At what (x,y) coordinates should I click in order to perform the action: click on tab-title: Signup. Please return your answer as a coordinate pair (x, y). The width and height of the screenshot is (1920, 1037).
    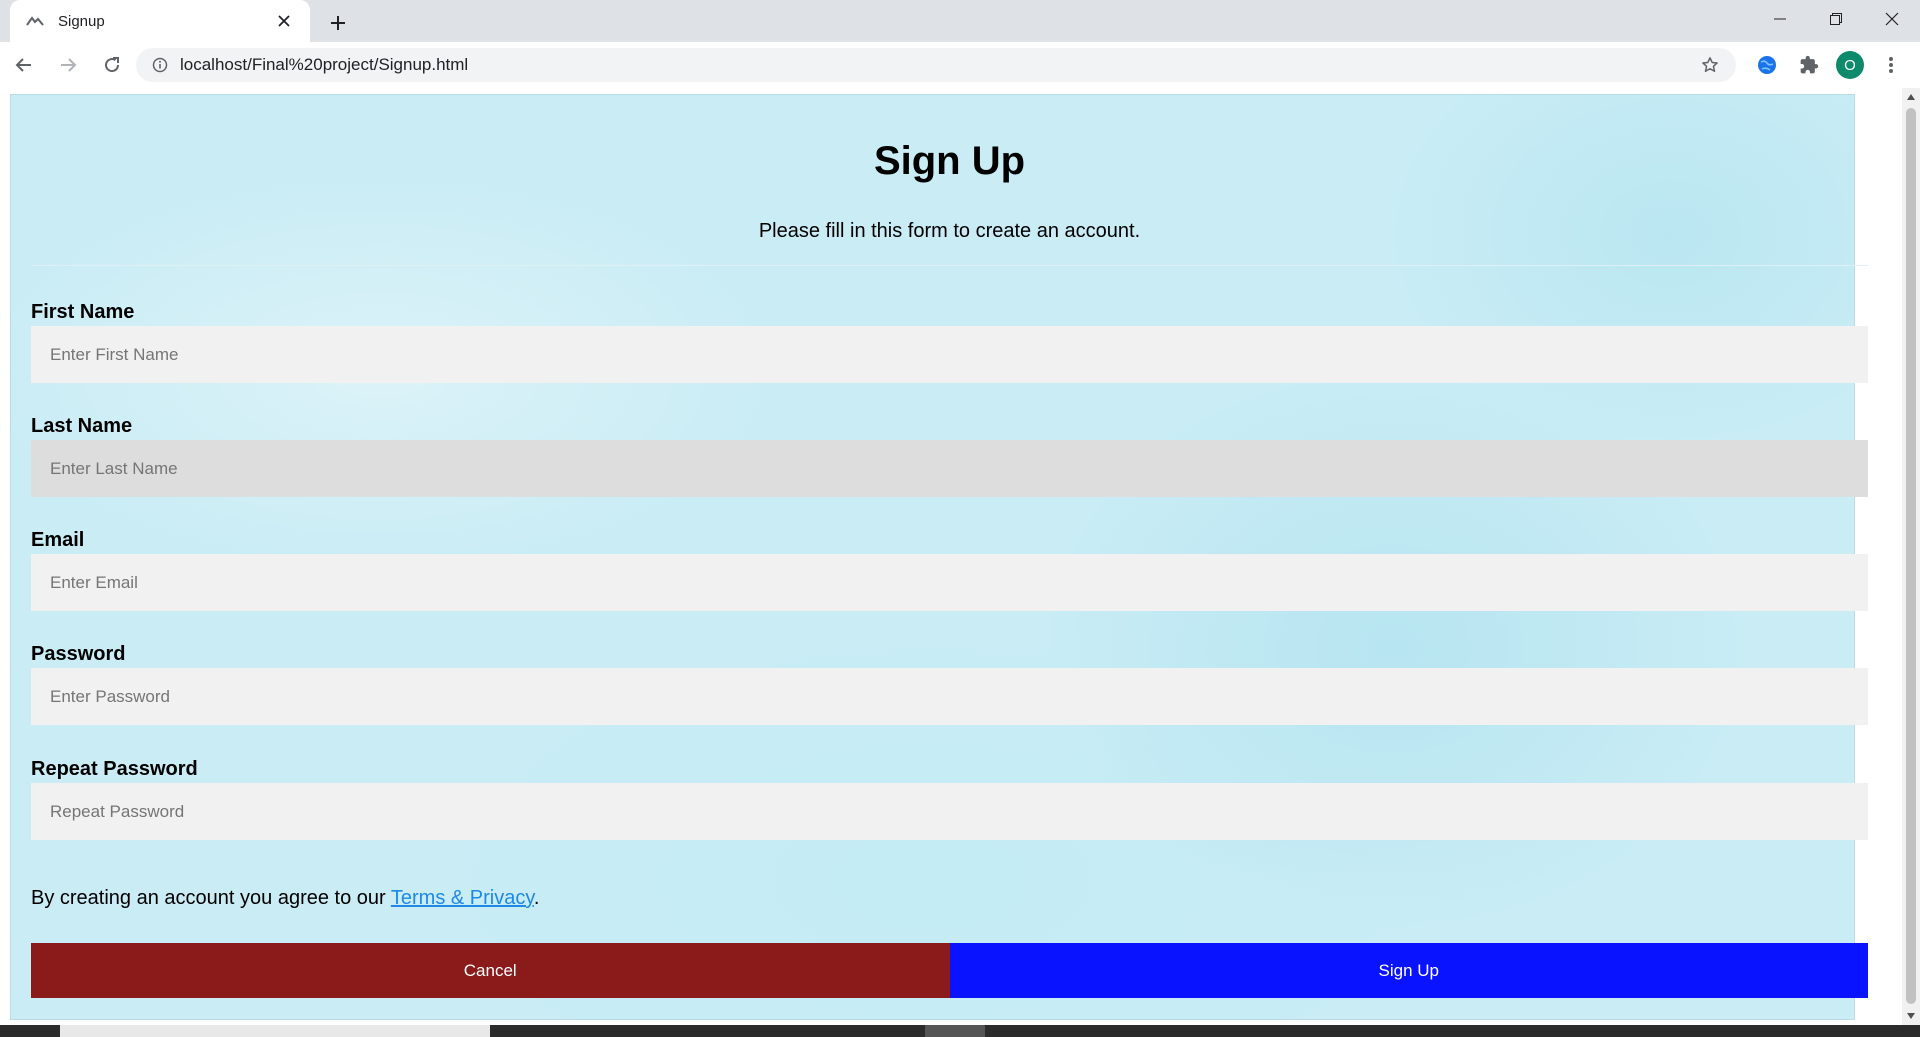
    Looking at the image, I should click on (81, 21).